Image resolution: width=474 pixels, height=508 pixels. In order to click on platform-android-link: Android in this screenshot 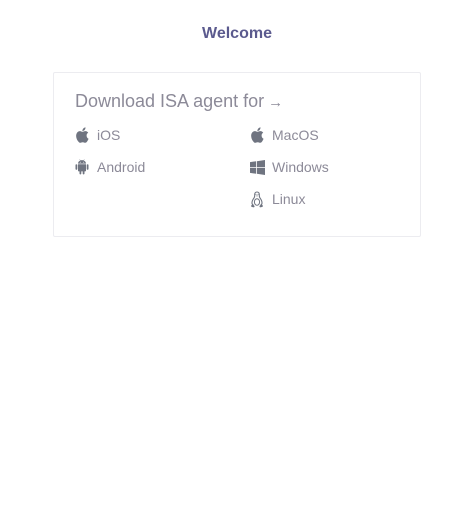, I will do `click(109, 167)`.